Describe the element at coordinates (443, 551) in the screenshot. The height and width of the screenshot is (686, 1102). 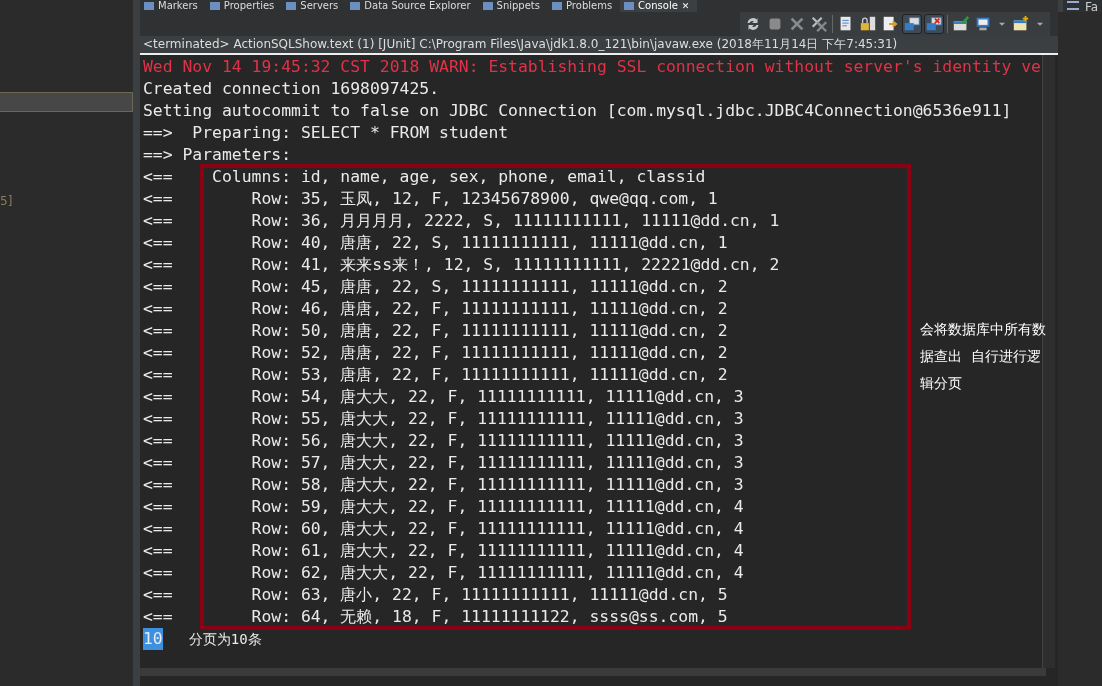
I see `console-line: <== Row: 61, 唐大大, 22, F, 11111111111, 11111@dd.cn, 4` at that location.